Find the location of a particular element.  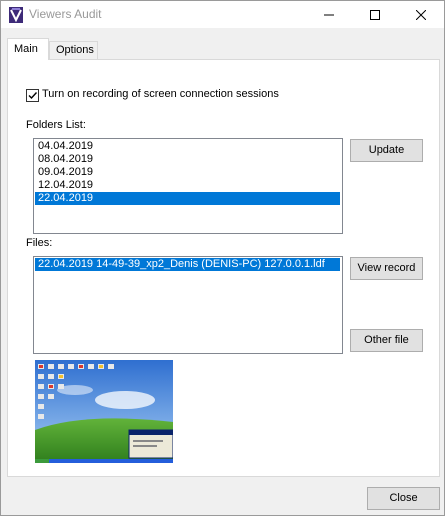

tab-options: Options is located at coordinates (73, 50).